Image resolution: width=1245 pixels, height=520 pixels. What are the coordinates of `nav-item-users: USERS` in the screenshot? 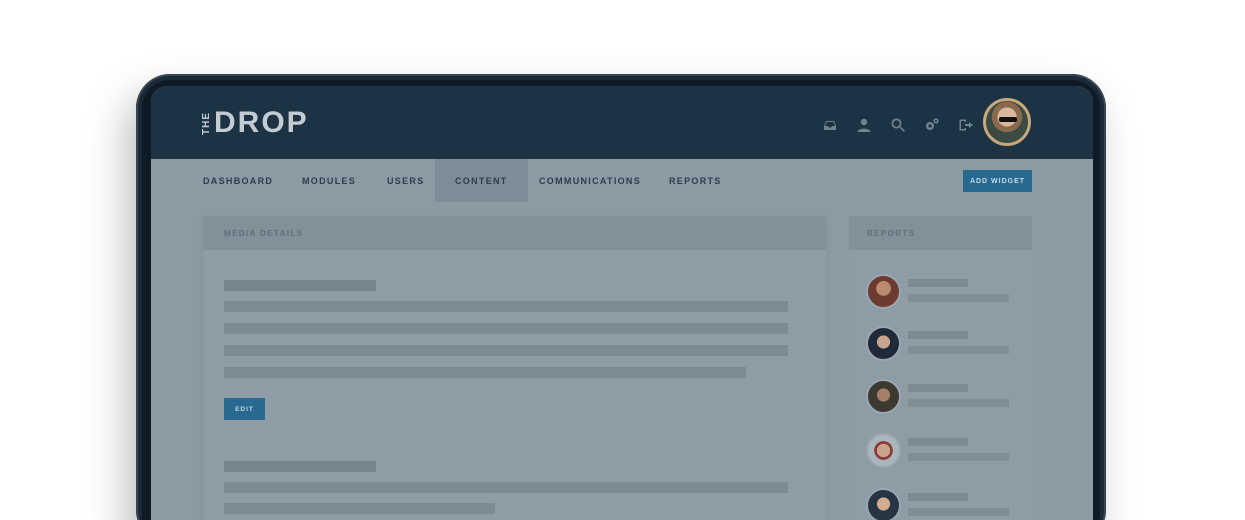 It's located at (406, 180).